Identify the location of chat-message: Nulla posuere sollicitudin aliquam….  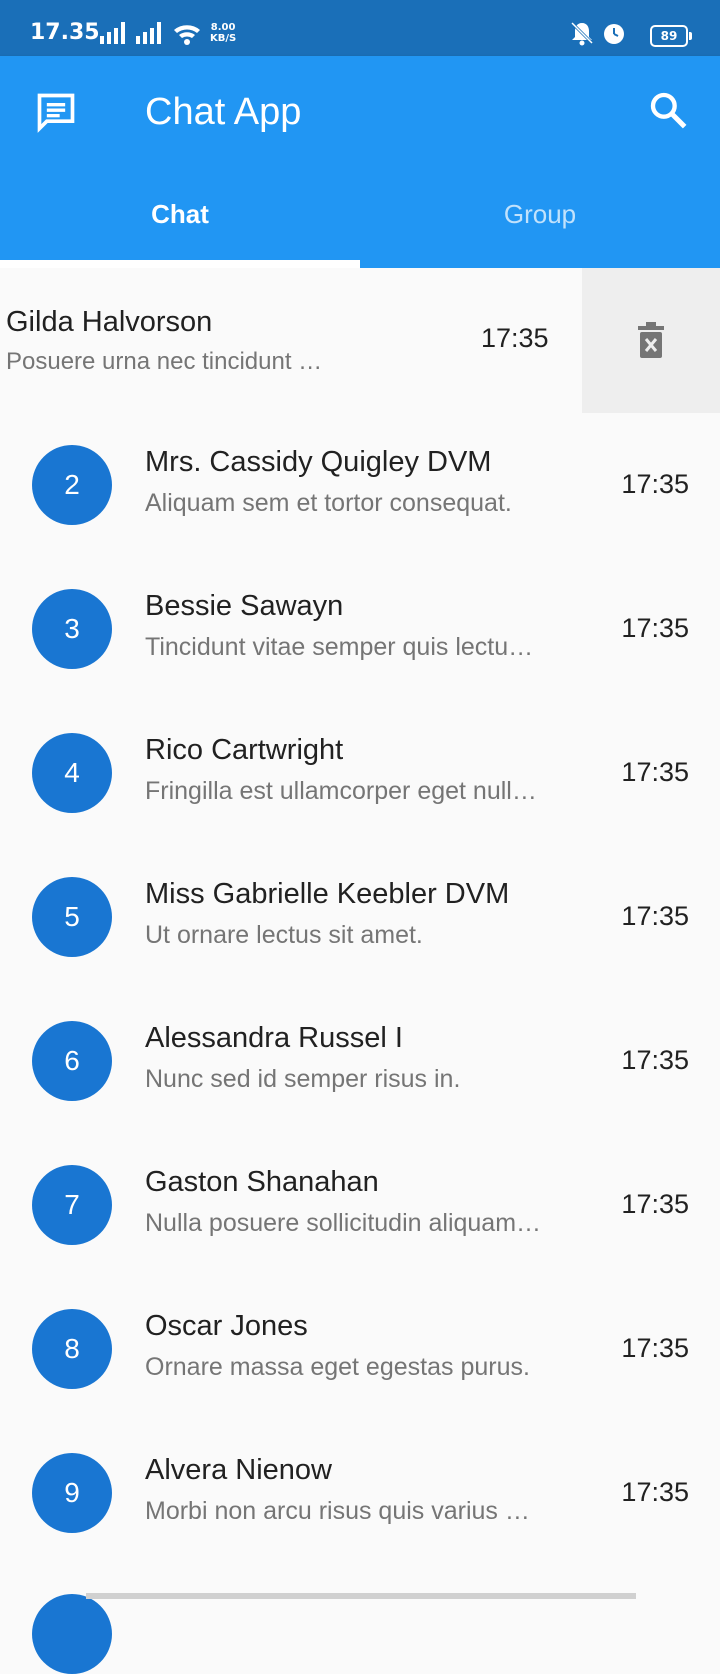
(343, 1223).